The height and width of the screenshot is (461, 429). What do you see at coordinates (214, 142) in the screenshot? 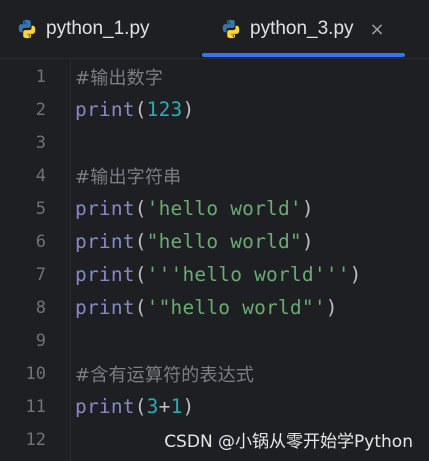
I see `code-line: 3` at bounding box center [214, 142].